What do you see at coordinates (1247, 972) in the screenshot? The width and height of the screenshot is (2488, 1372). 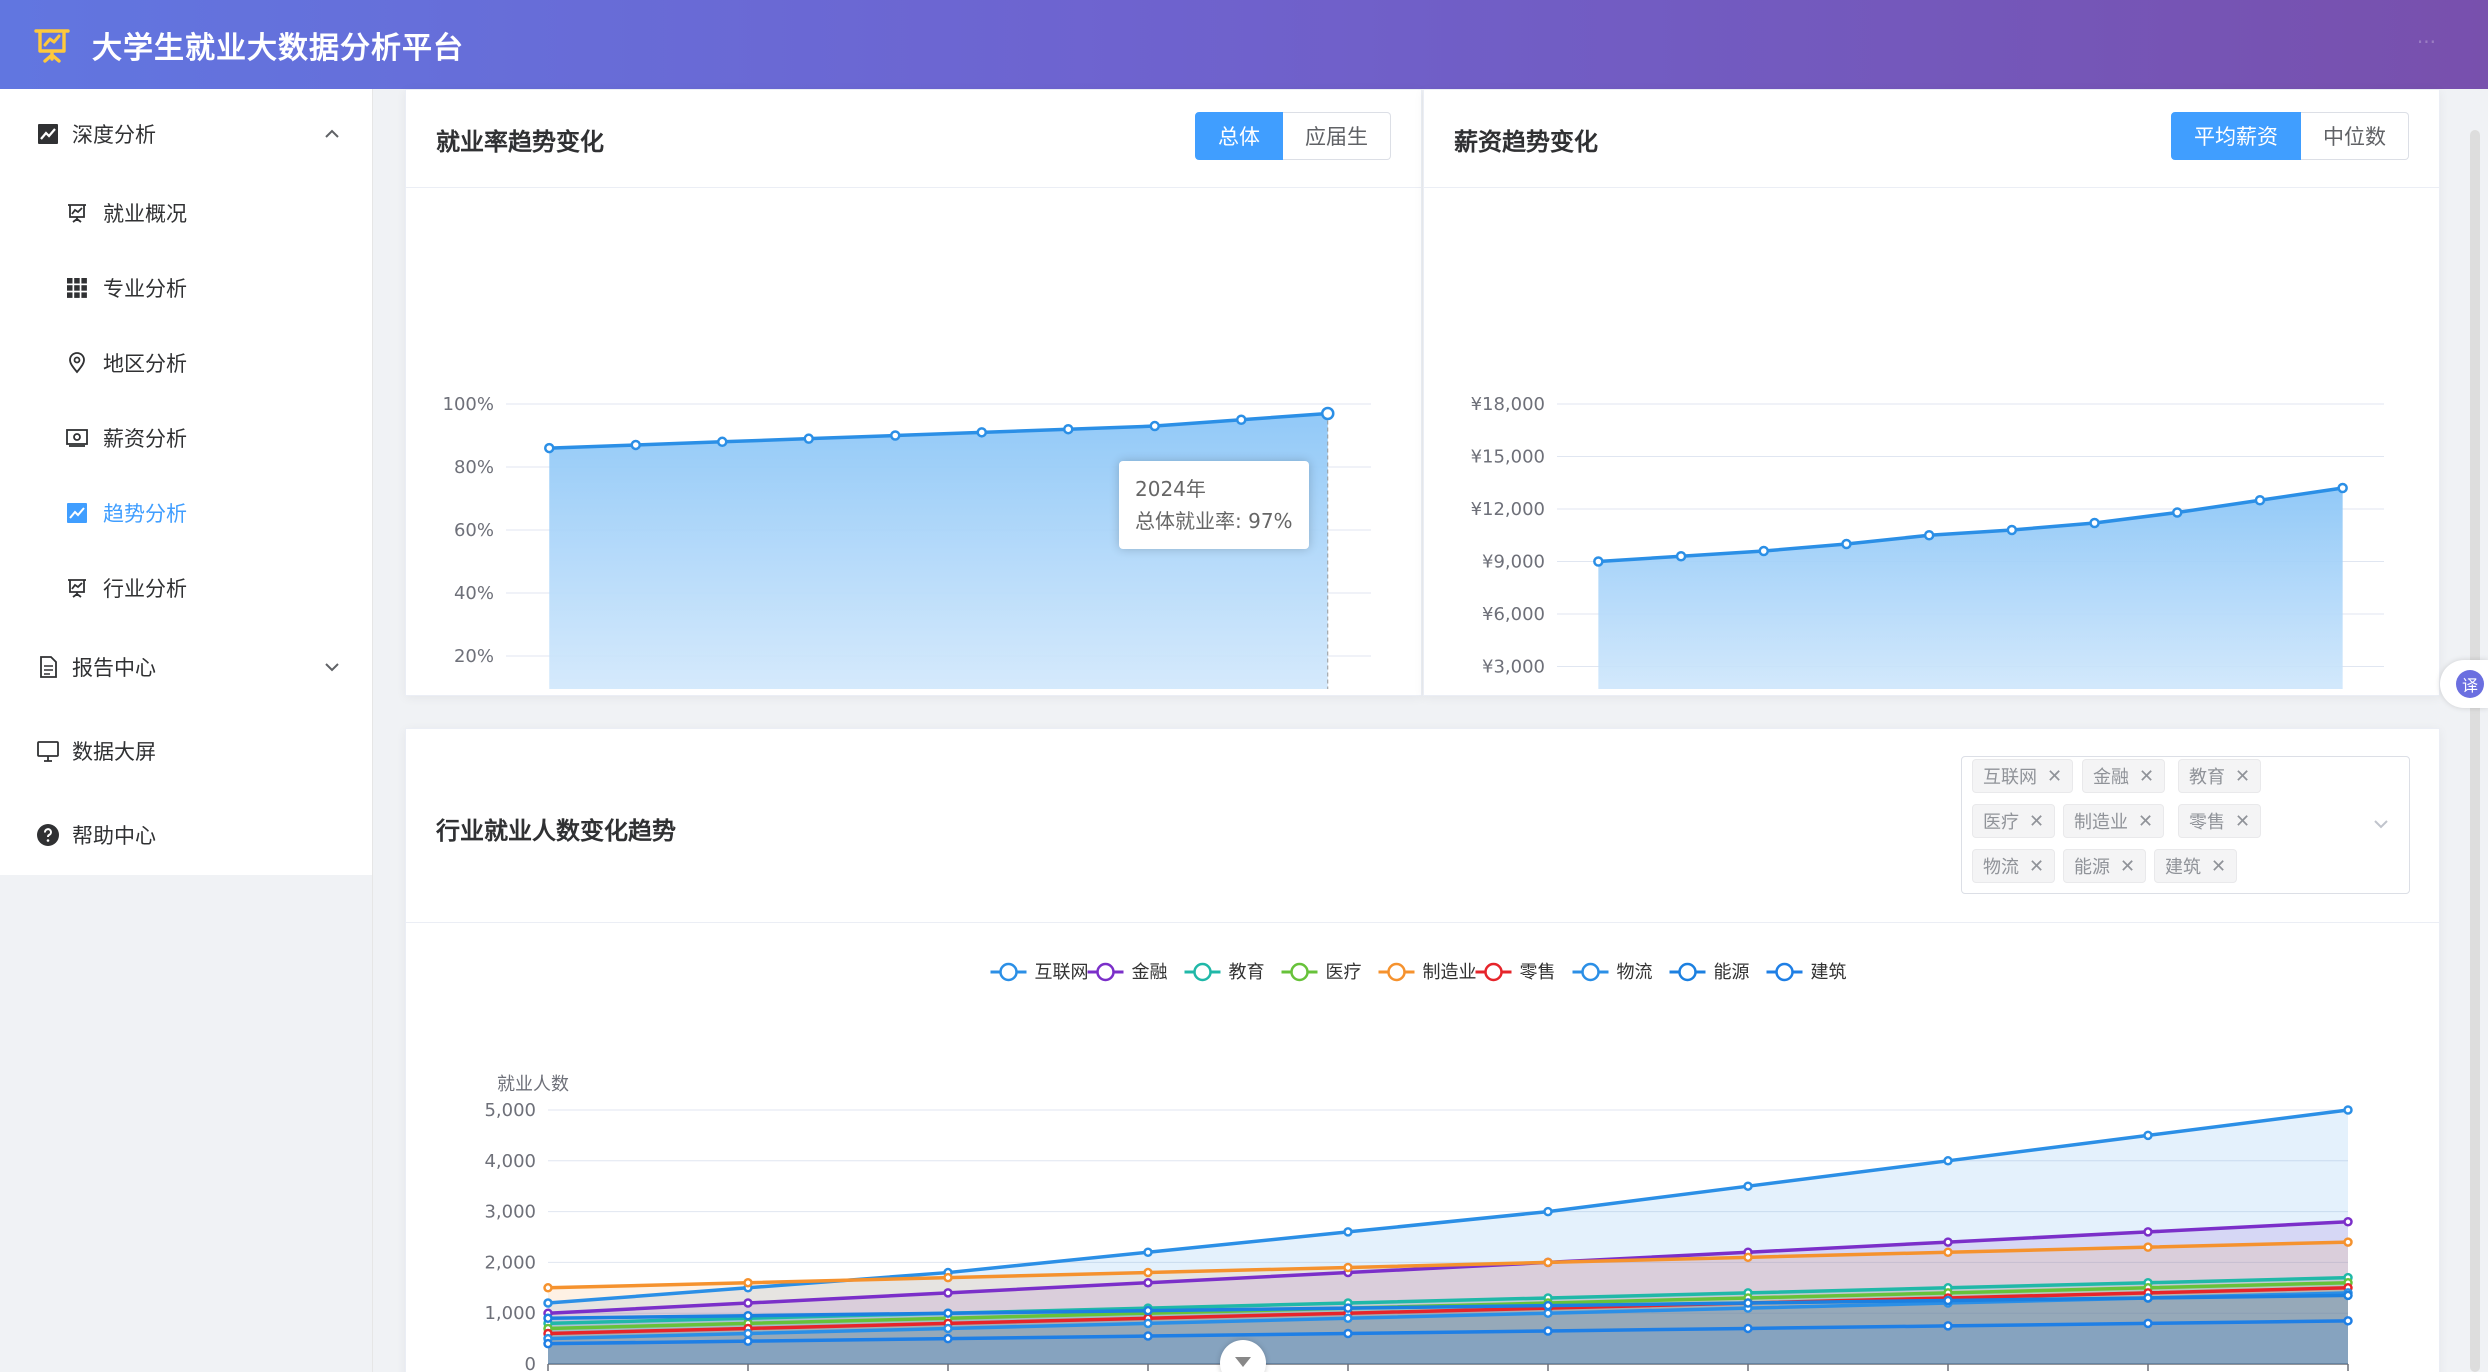 I see `legend-label: 教育` at bounding box center [1247, 972].